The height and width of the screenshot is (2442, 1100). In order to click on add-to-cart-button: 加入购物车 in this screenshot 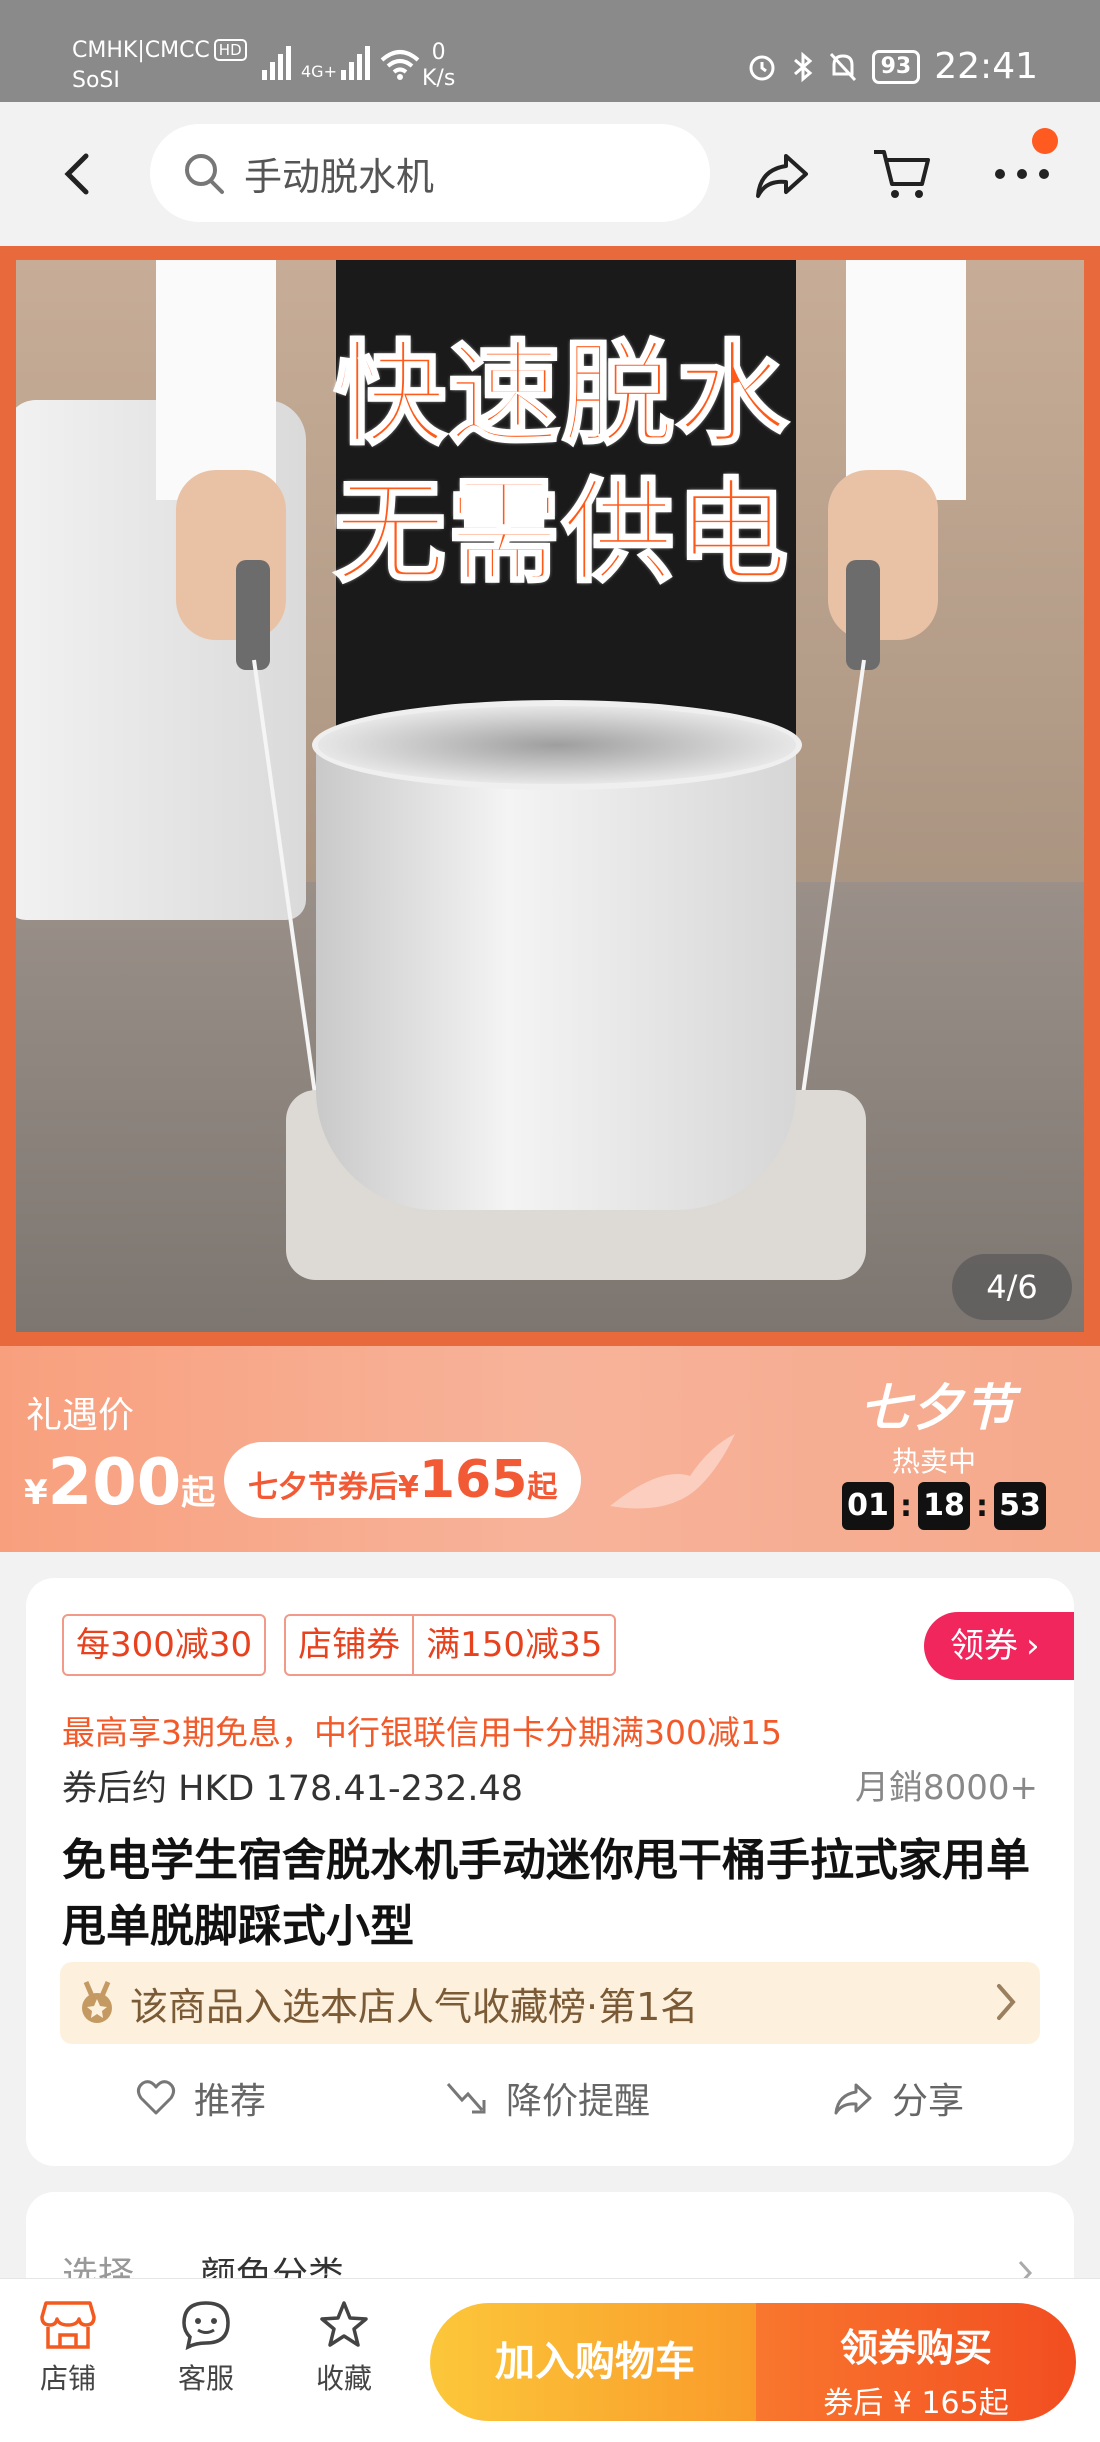, I will do `click(595, 2362)`.